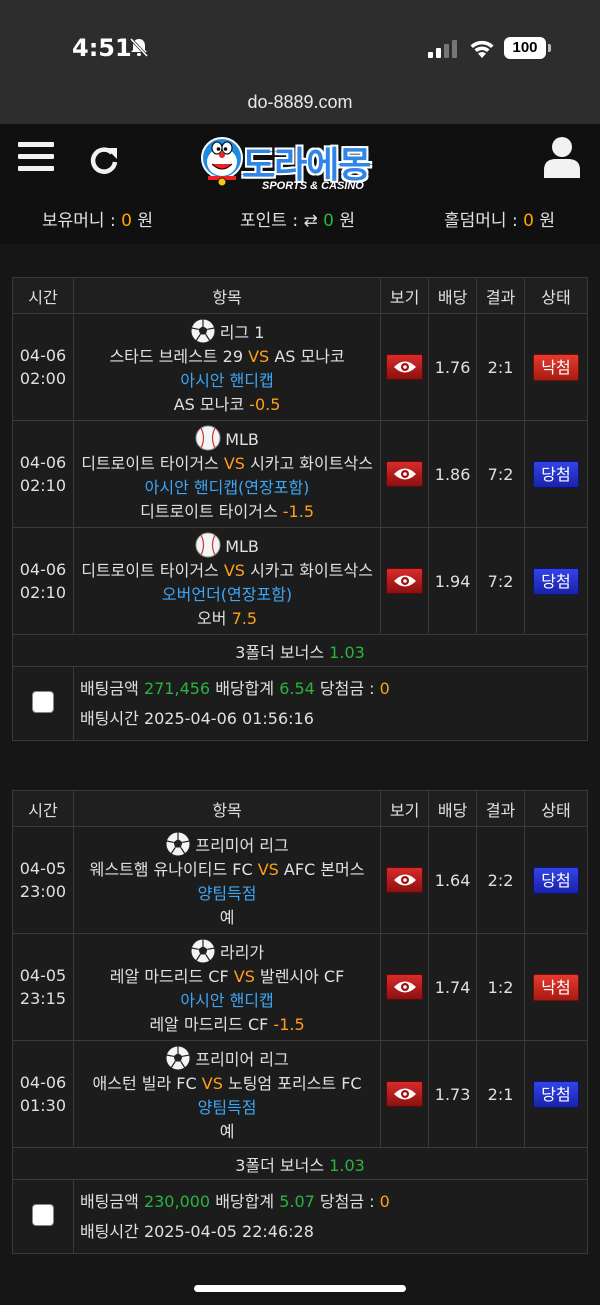 Image resolution: width=600 pixels, height=1305 pixels. What do you see at coordinates (499, 221) in the screenshot?
I see `holdem-balance: 홀덤머니 : 0 원` at bounding box center [499, 221].